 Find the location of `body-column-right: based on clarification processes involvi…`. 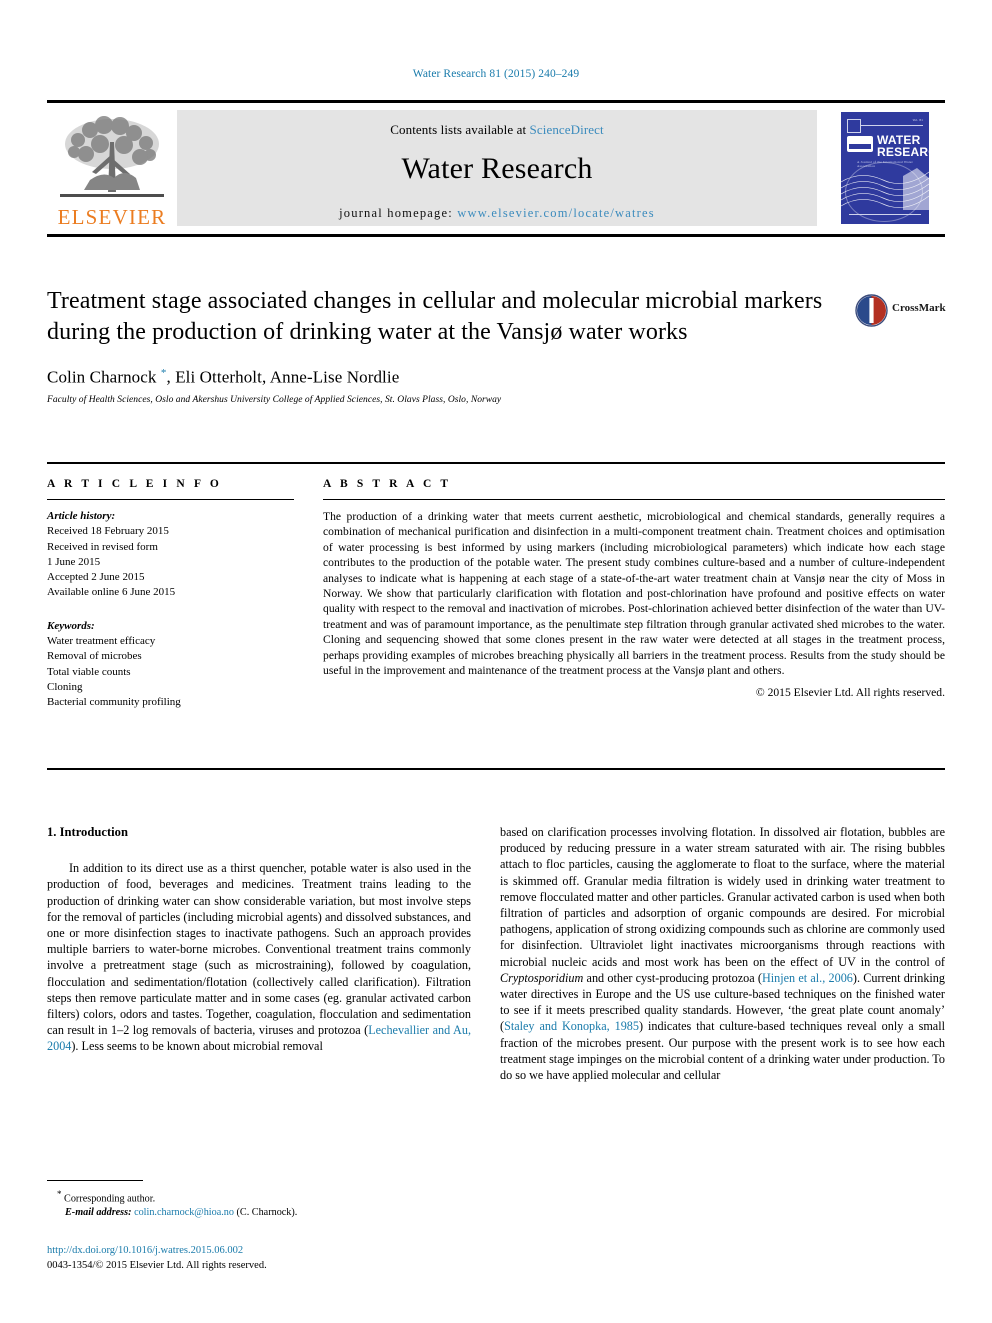

body-column-right: based on clarification processes involvi… is located at coordinates (722, 953).